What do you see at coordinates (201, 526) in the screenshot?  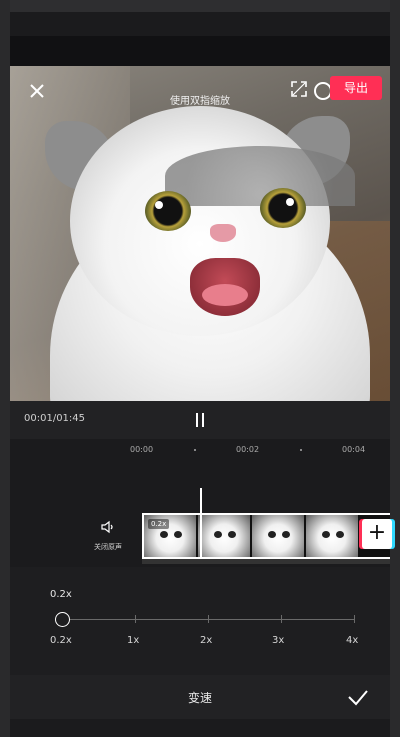 I see `timeline-playhead` at bounding box center [201, 526].